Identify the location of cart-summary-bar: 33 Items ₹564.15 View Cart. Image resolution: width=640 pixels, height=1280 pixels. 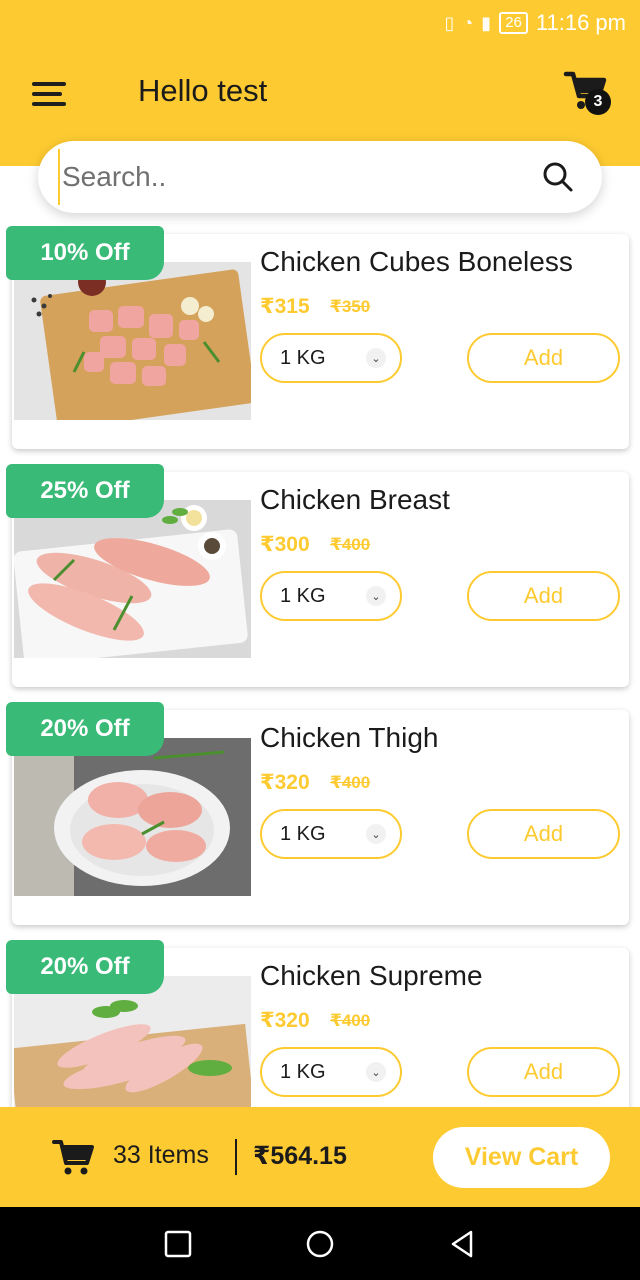
(320, 1157).